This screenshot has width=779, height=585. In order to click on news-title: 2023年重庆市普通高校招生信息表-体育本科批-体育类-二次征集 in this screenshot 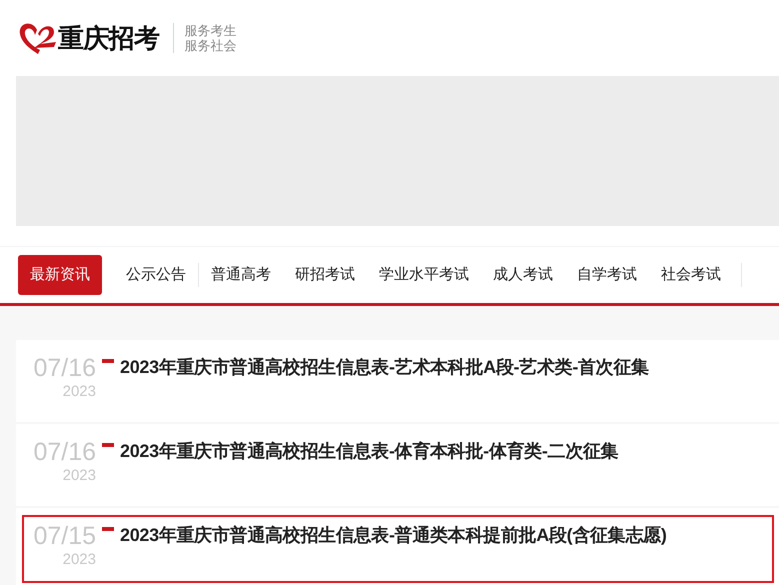, I will do `click(369, 451)`.